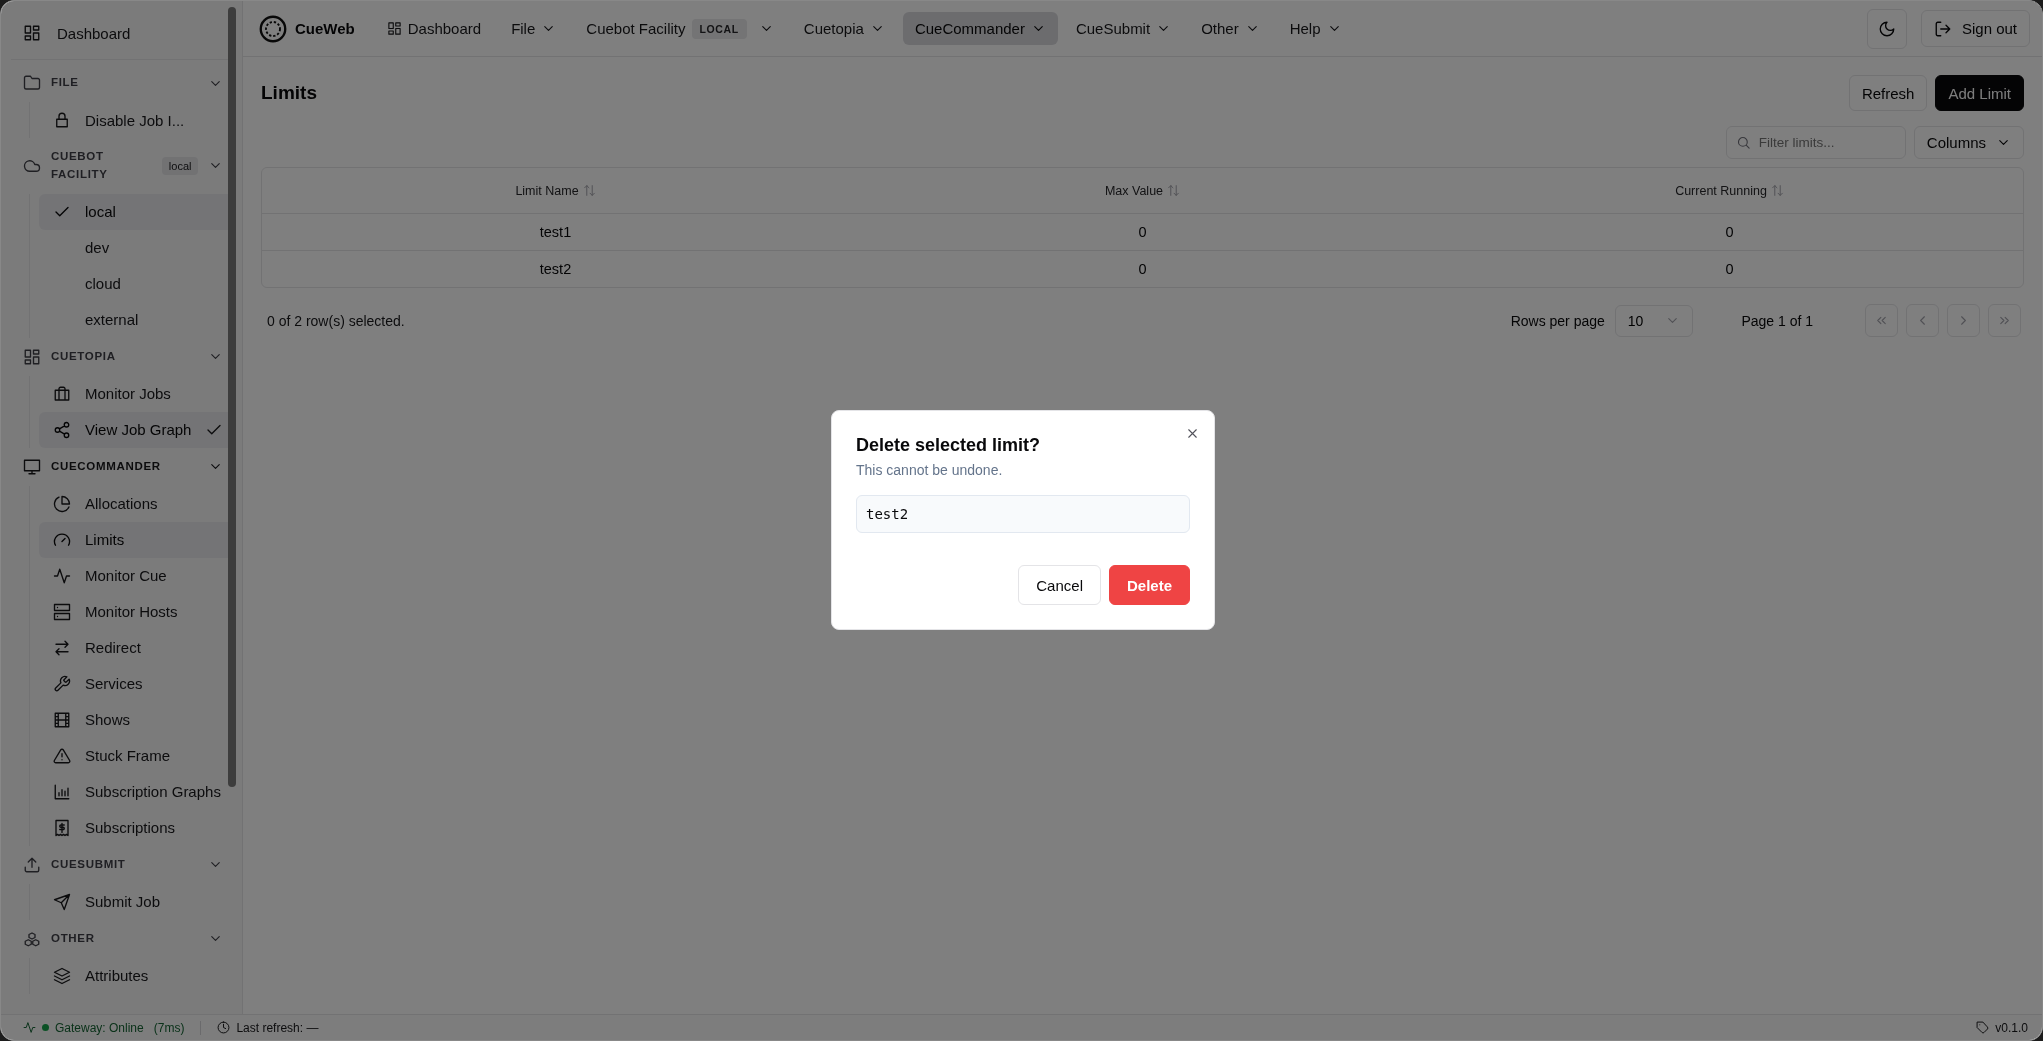 The image size is (2043, 1041). Describe the element at coordinates (336, 320) in the screenshot. I see `selection-count: 0 of 2 row(s) selected.` at that location.